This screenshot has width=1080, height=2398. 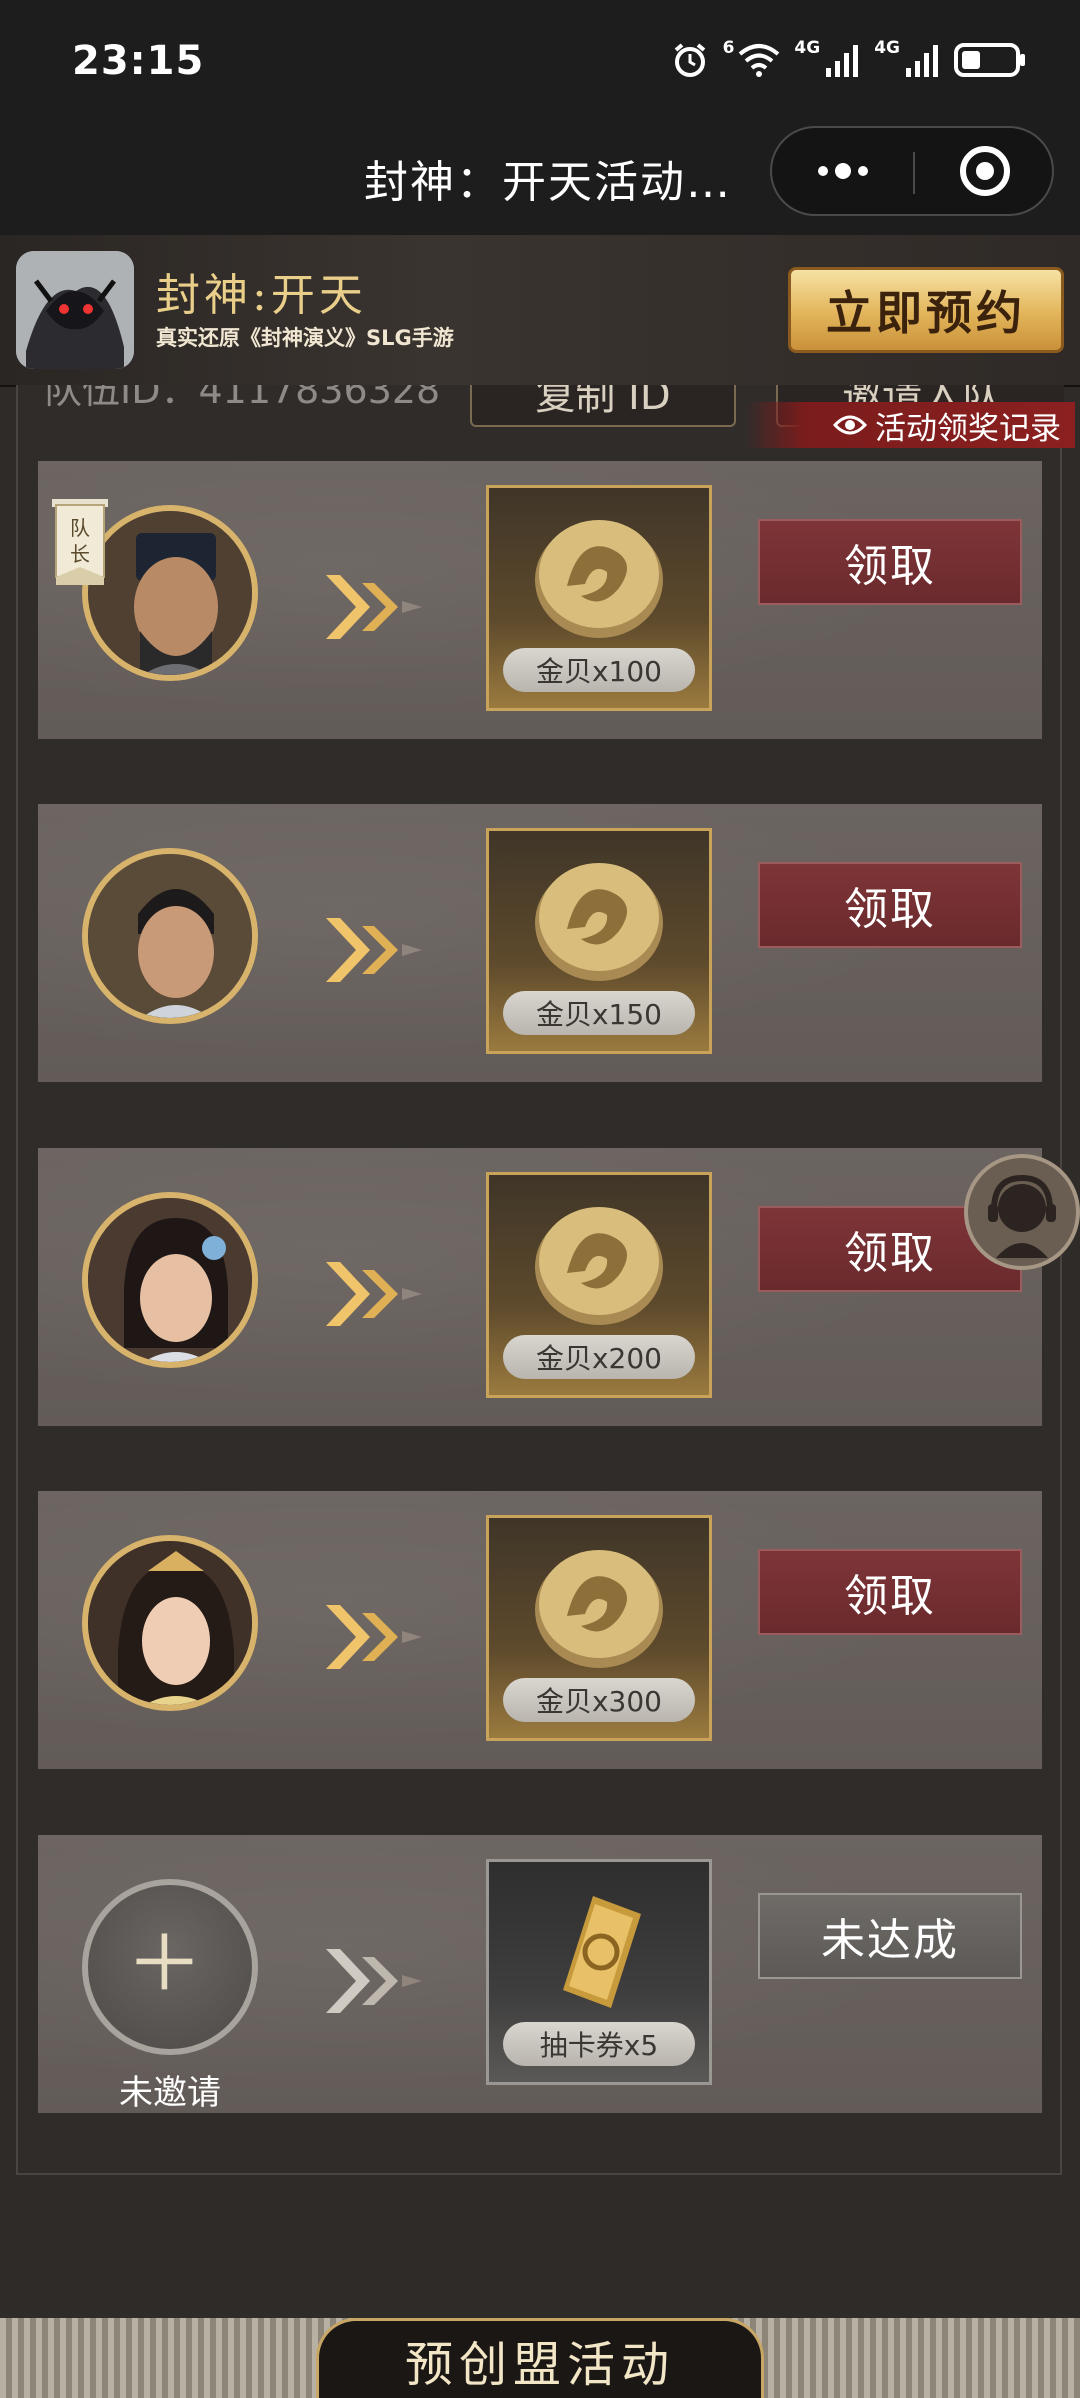 What do you see at coordinates (603, 406) in the screenshot?
I see `copy-id-button: 复制 ID` at bounding box center [603, 406].